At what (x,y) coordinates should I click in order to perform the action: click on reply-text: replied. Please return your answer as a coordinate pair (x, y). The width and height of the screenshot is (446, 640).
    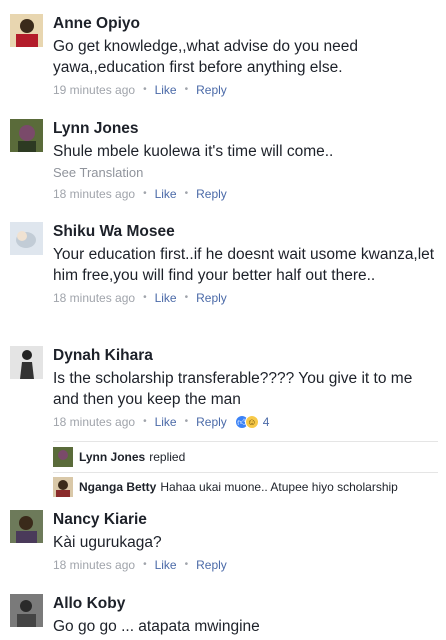
    Looking at the image, I should click on (167, 457).